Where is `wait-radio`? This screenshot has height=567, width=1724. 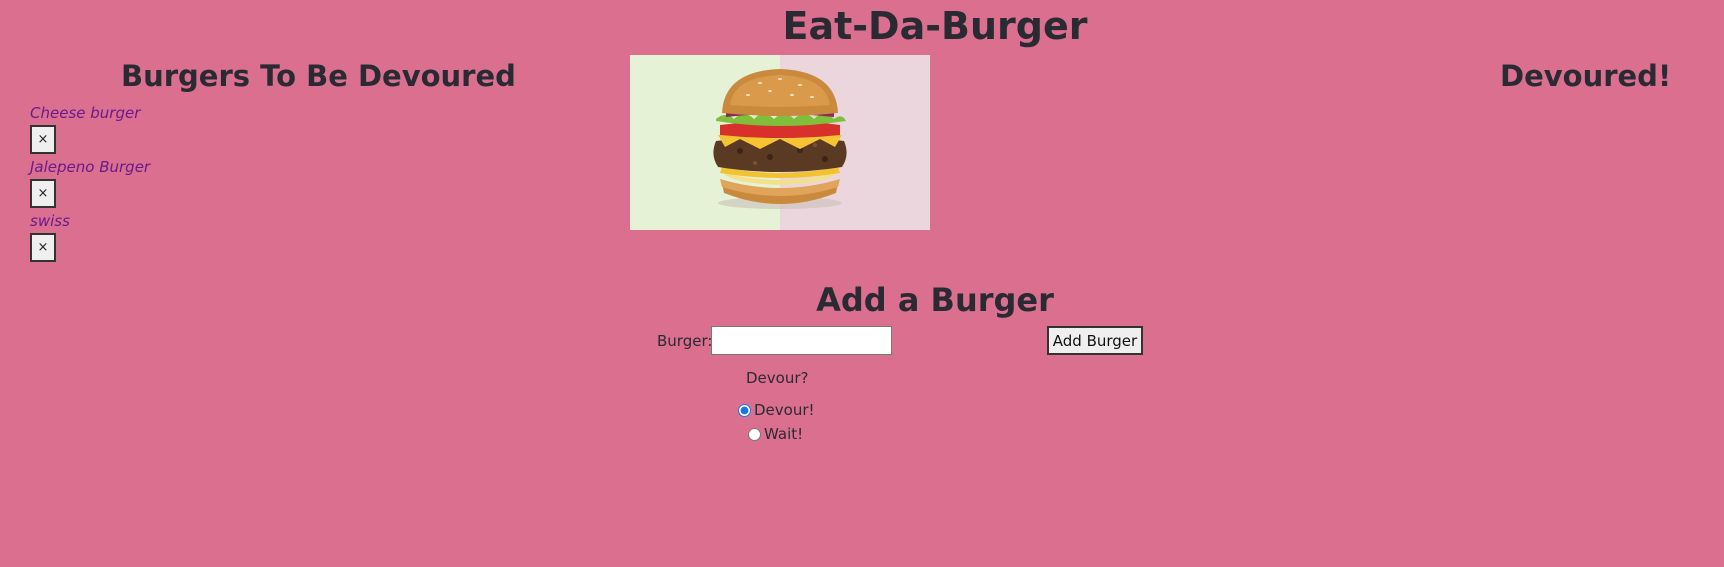 wait-radio is located at coordinates (754, 434).